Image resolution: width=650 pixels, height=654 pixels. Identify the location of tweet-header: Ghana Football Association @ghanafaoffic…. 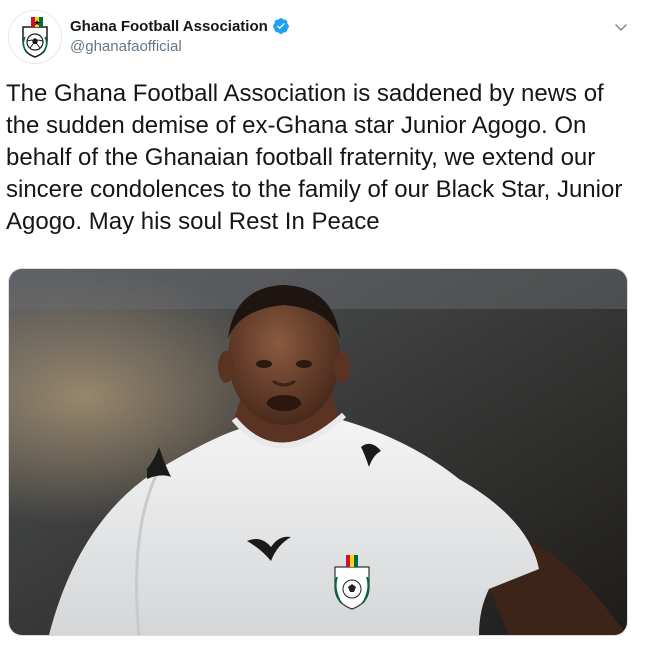
(323, 38).